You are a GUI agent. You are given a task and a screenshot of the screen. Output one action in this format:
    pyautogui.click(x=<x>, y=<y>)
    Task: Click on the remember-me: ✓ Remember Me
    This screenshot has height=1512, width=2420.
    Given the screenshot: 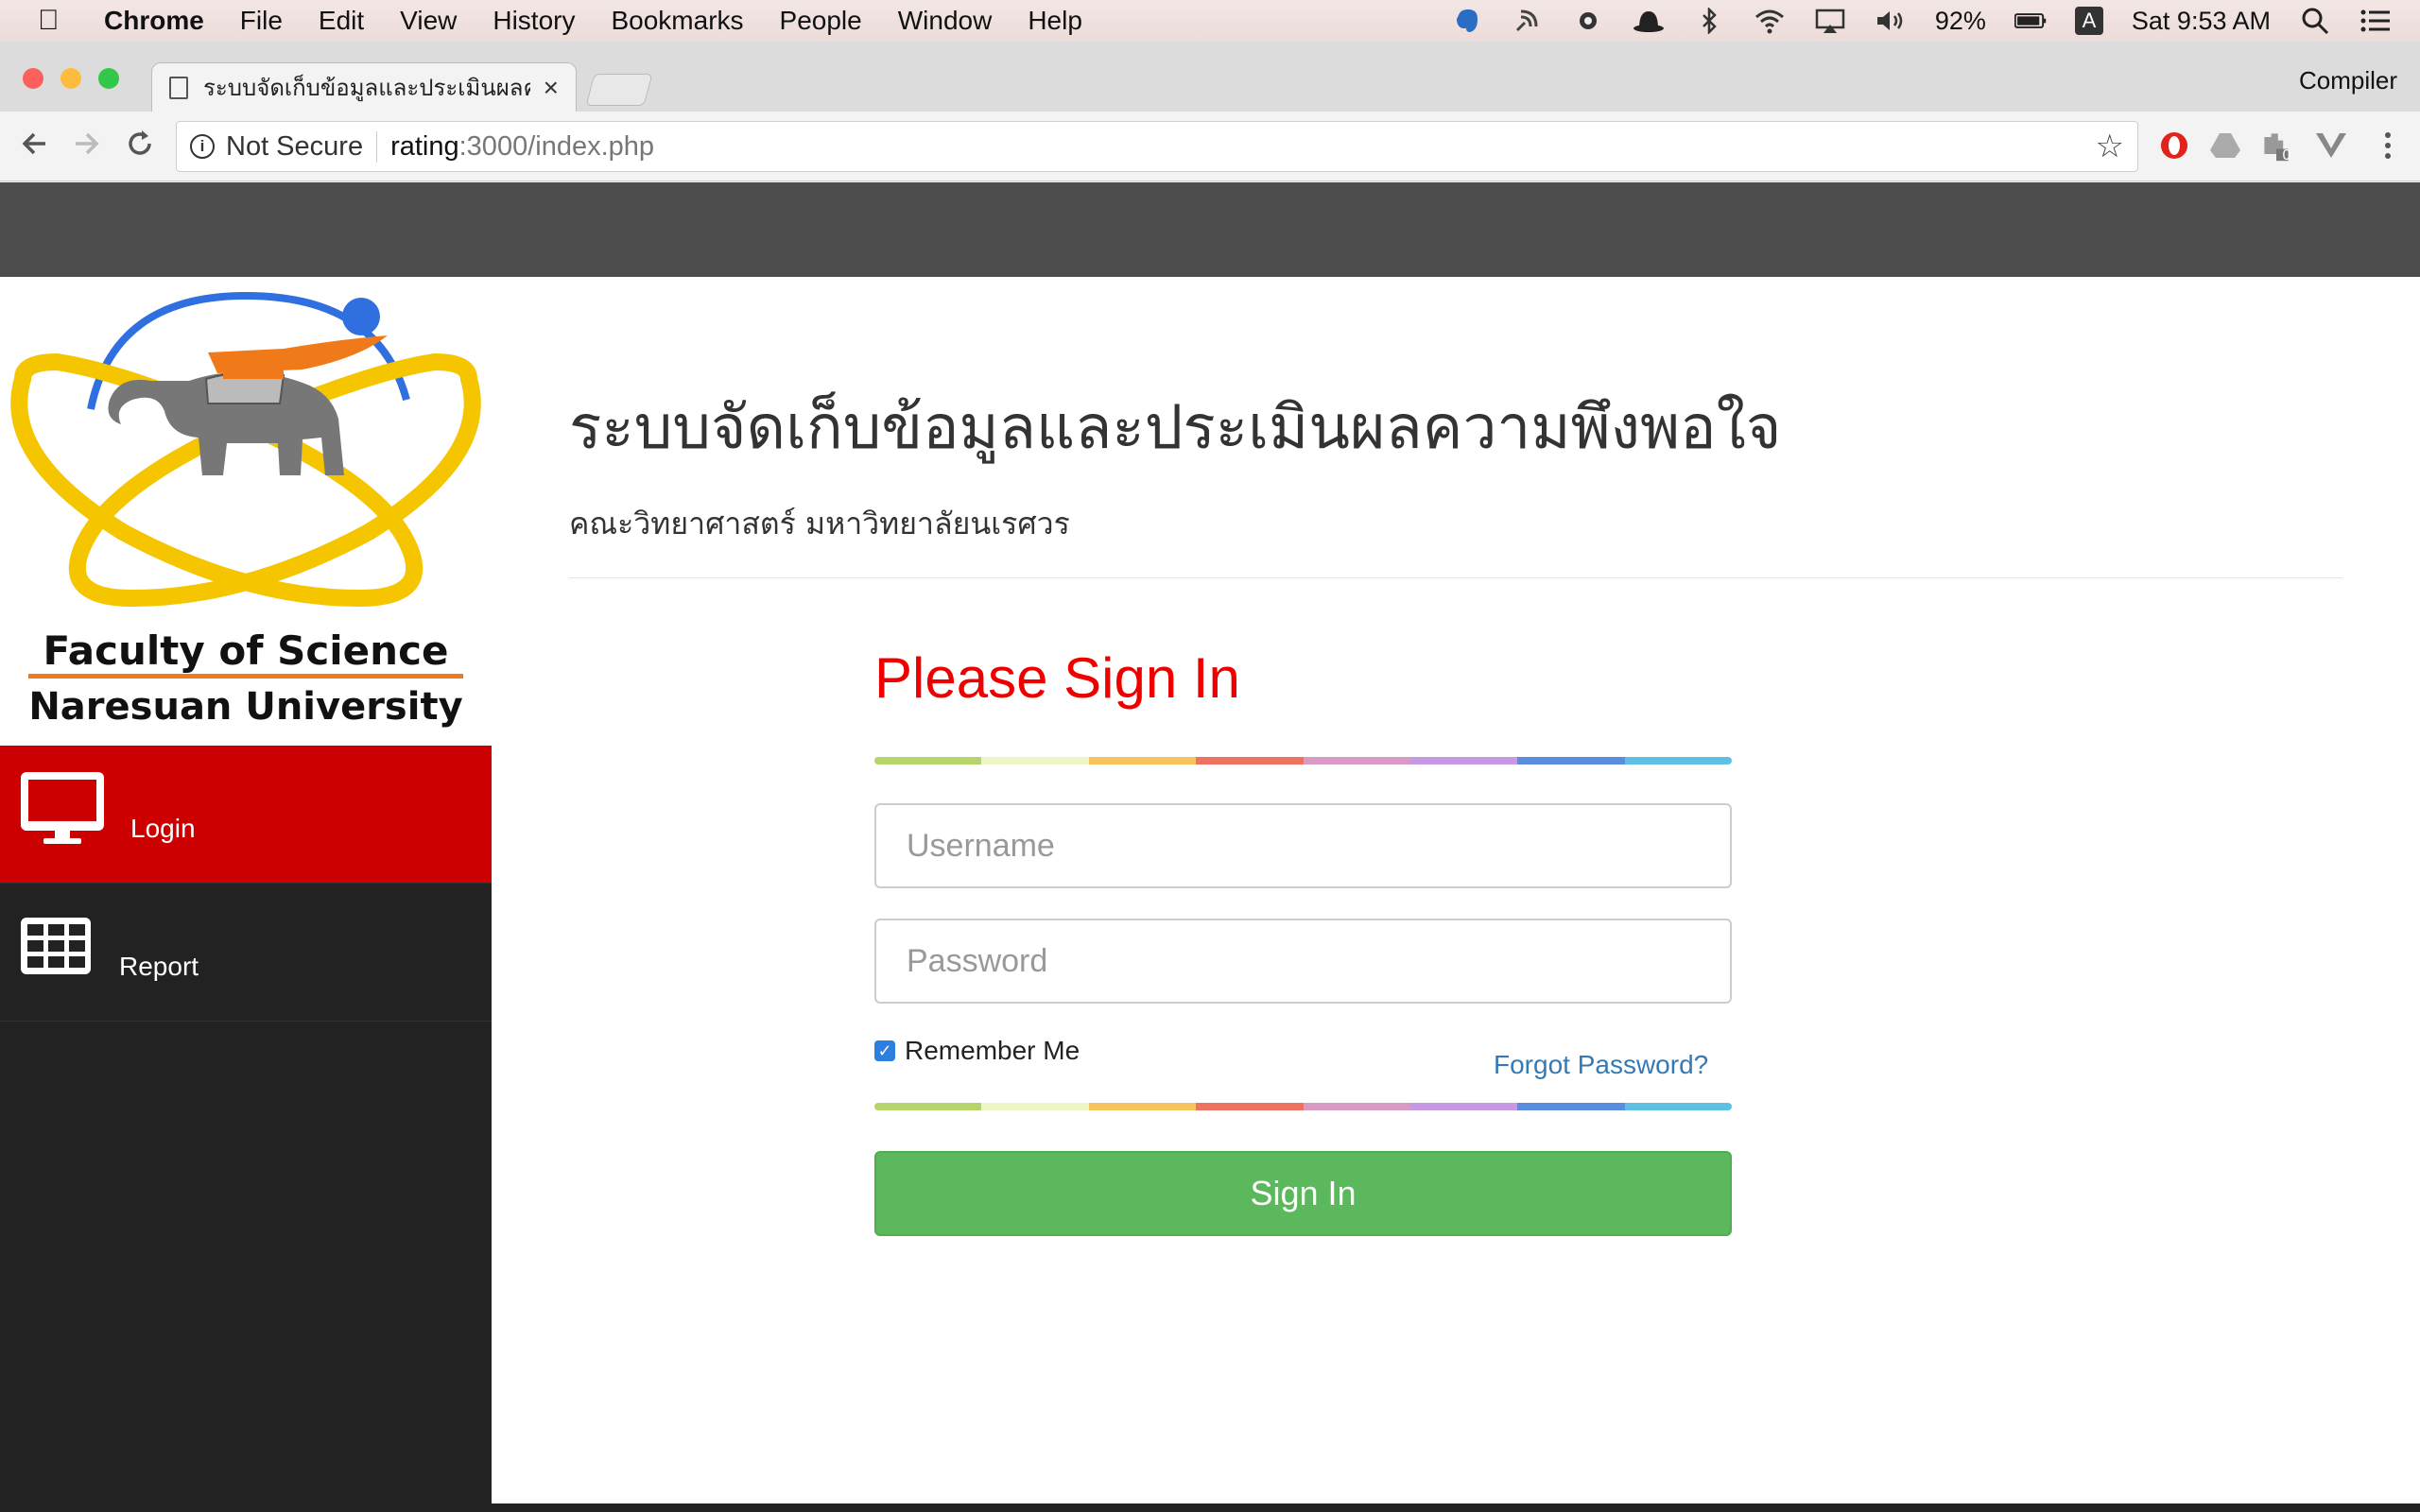 What is the action you would take?
    pyautogui.click(x=977, y=1051)
    